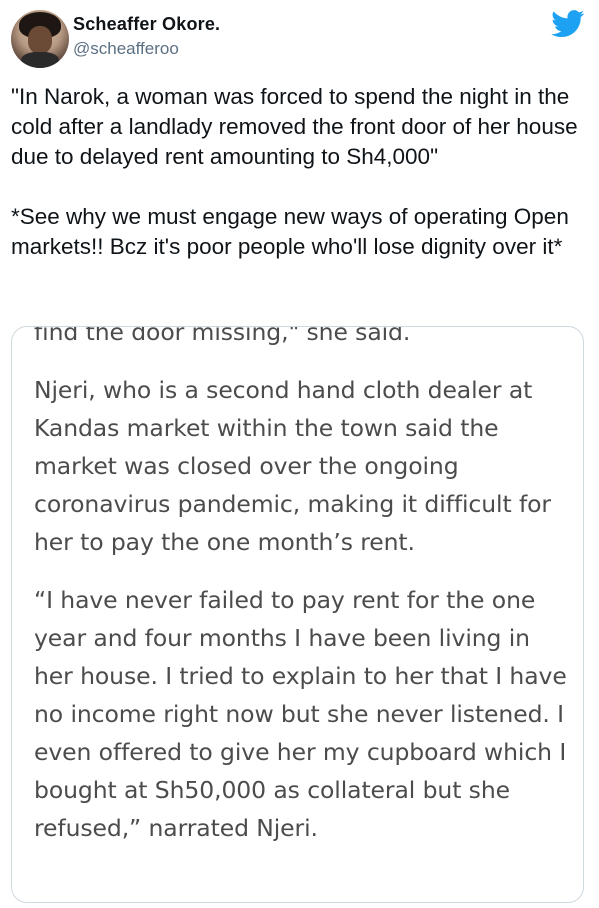 The width and height of the screenshot is (599, 908). What do you see at coordinates (146, 24) in the screenshot?
I see `author-display-name: Scheaffer Okore.` at bounding box center [146, 24].